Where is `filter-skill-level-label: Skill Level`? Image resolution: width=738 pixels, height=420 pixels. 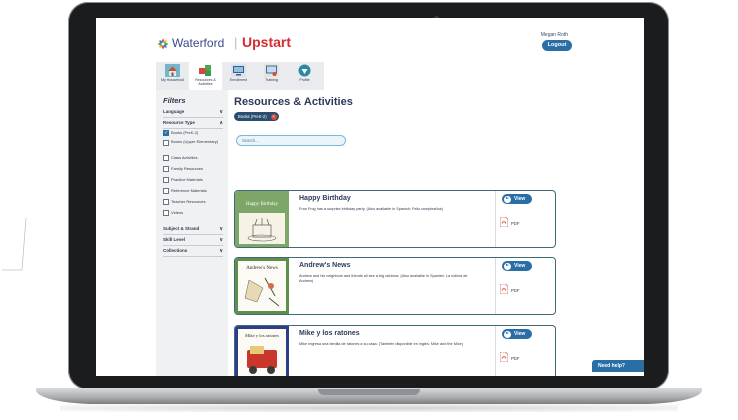 filter-skill-level-label: Skill Level is located at coordinates (174, 239).